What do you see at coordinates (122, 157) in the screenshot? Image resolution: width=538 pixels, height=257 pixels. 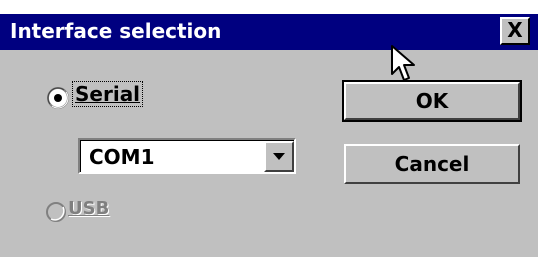 I see `port-select-value: COM1` at bounding box center [122, 157].